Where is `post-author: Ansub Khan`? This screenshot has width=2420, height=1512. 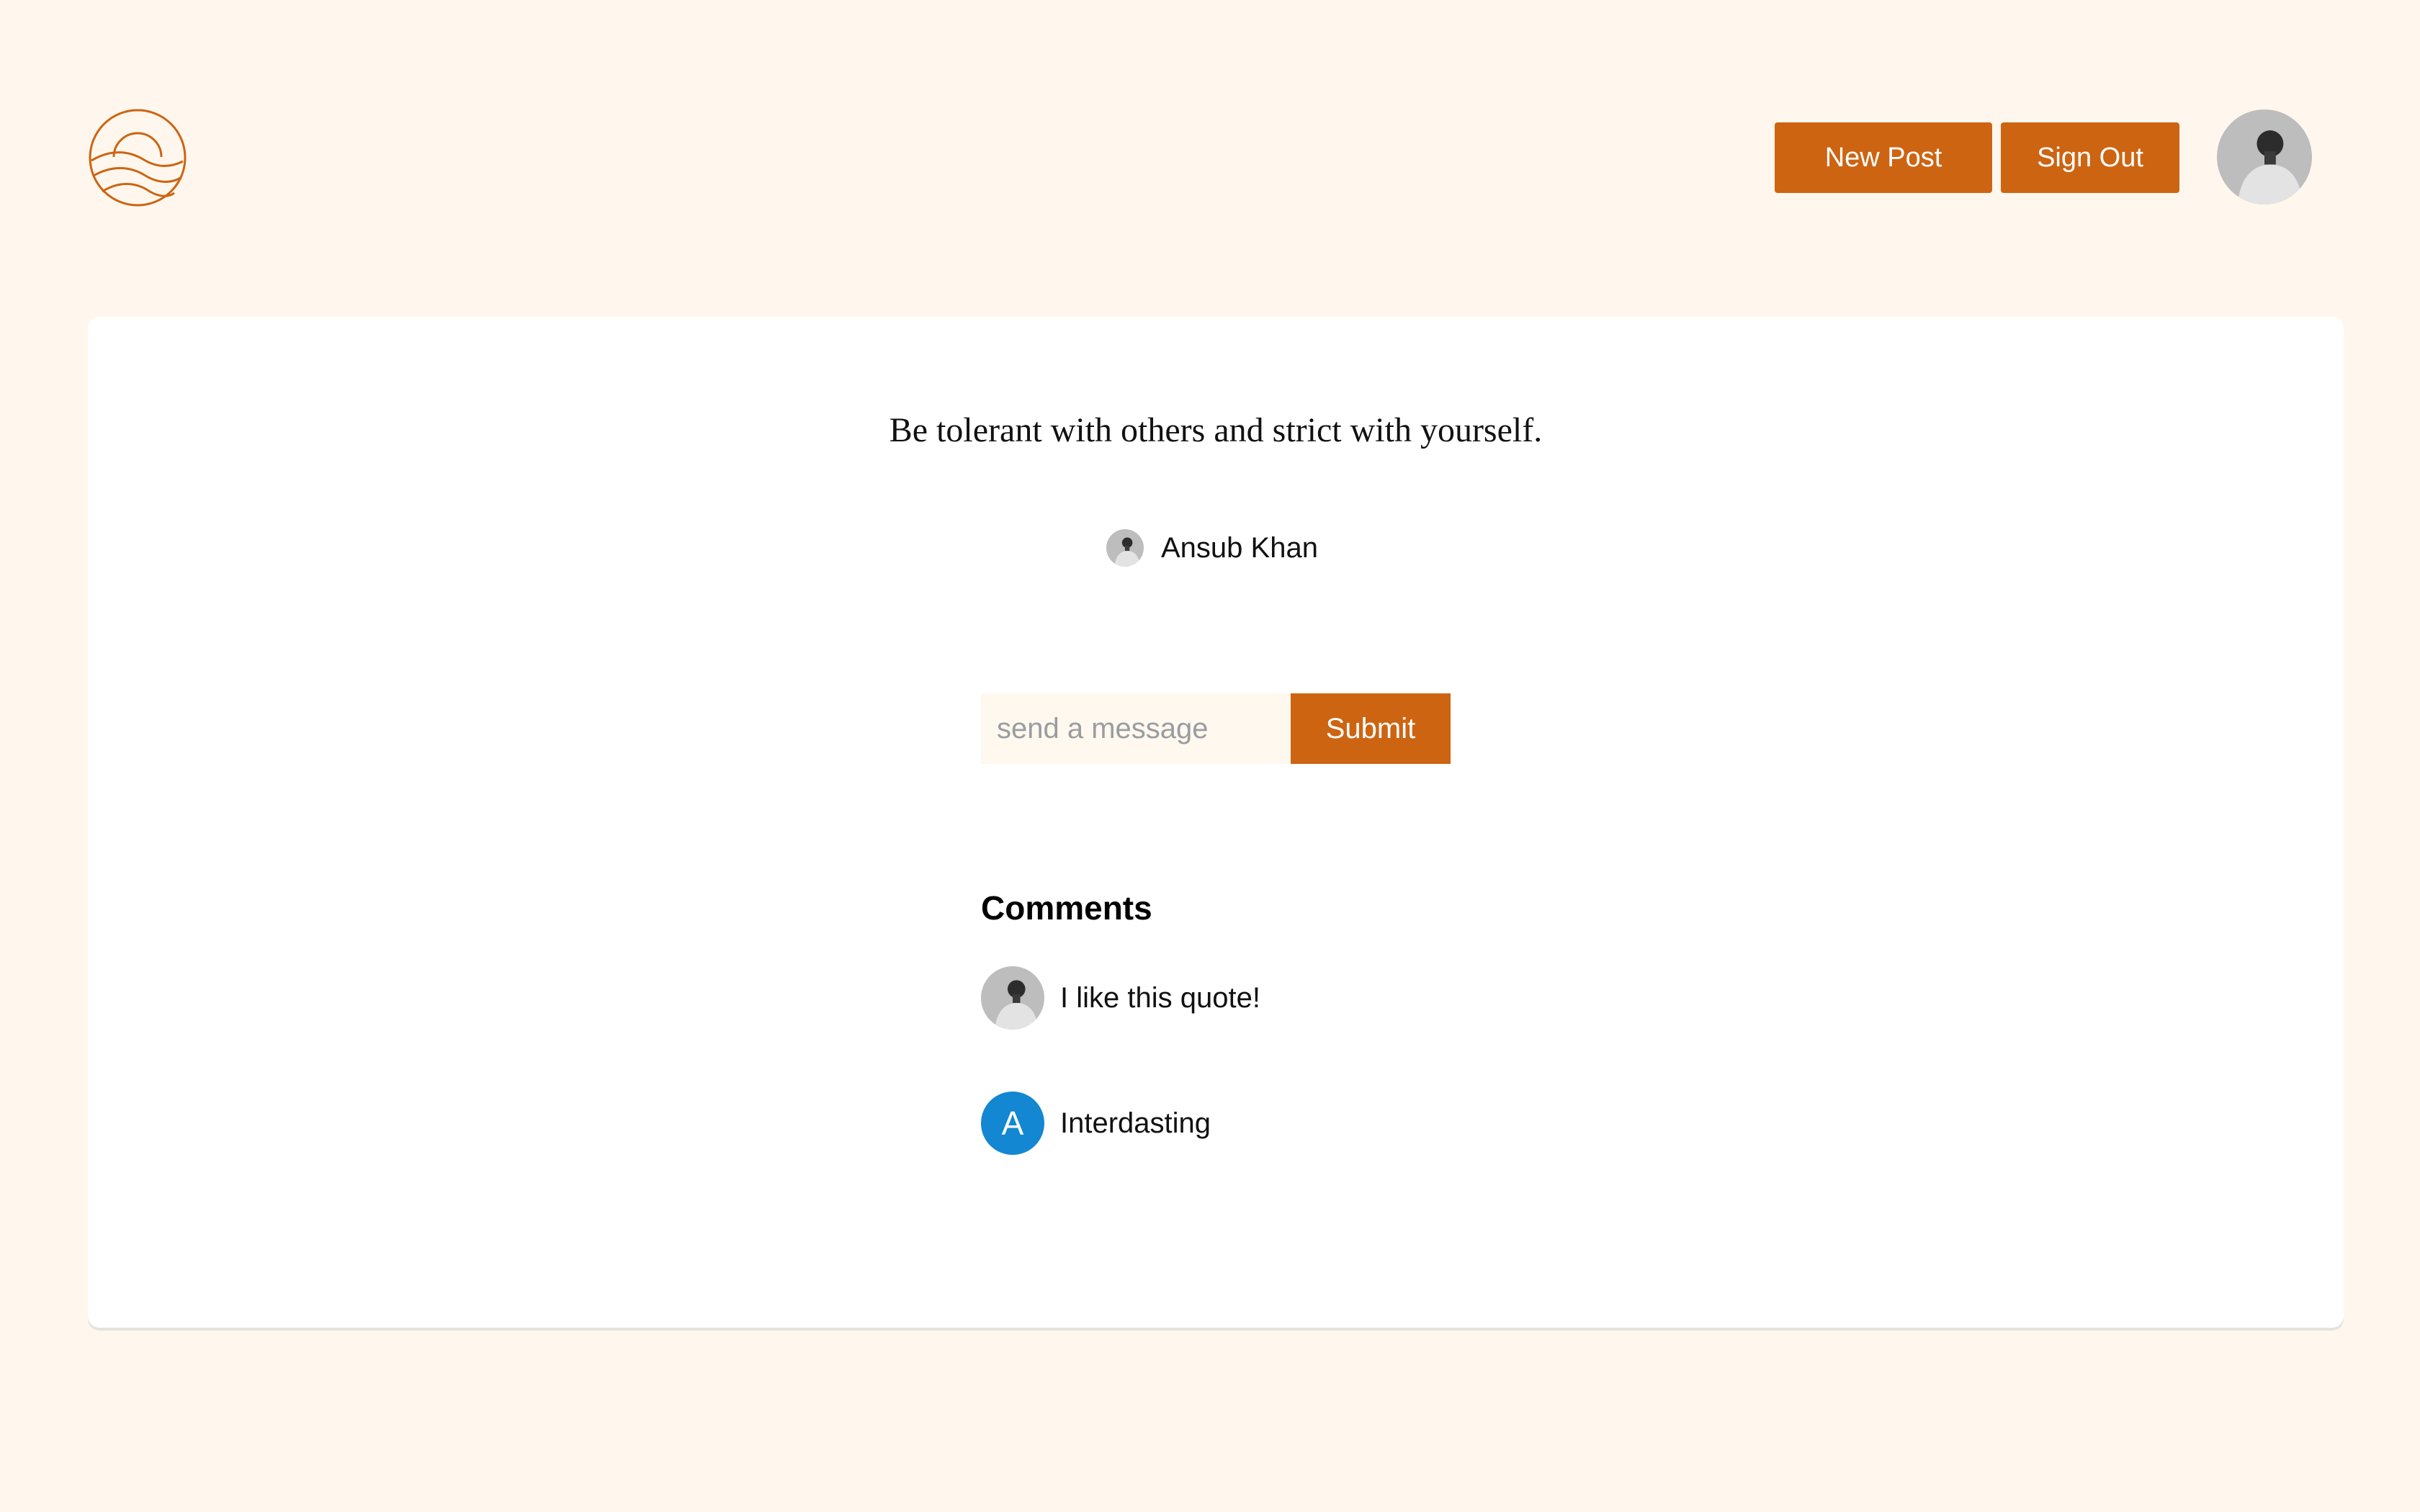 post-author: Ansub Khan is located at coordinates (1212, 547).